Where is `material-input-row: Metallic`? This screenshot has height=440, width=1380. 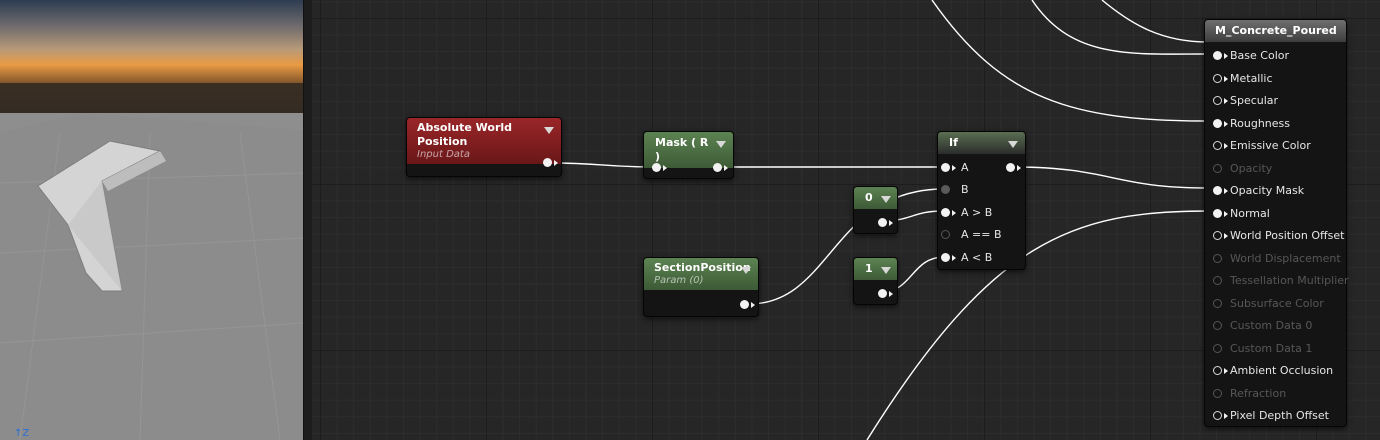 material-input-row: Metallic is located at coordinates (1275, 79).